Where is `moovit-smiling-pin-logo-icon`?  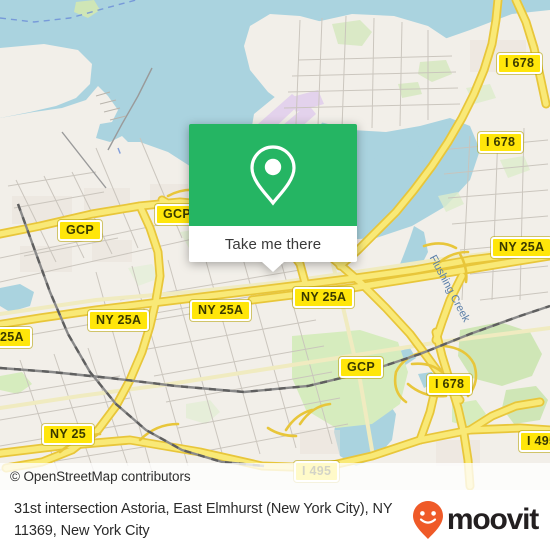
moovit-smiling-pin-logo-icon is located at coordinates (427, 520).